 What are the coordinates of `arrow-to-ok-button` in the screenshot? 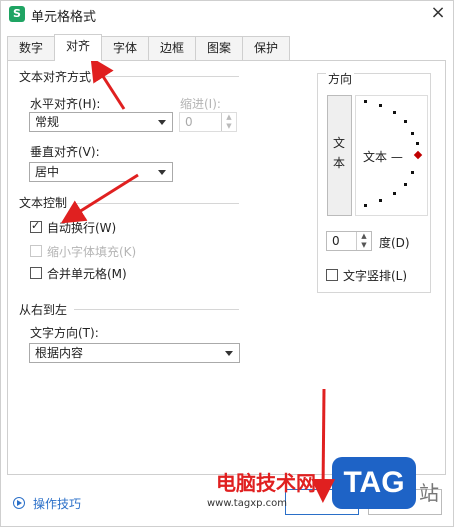 It's located at (323, 445).